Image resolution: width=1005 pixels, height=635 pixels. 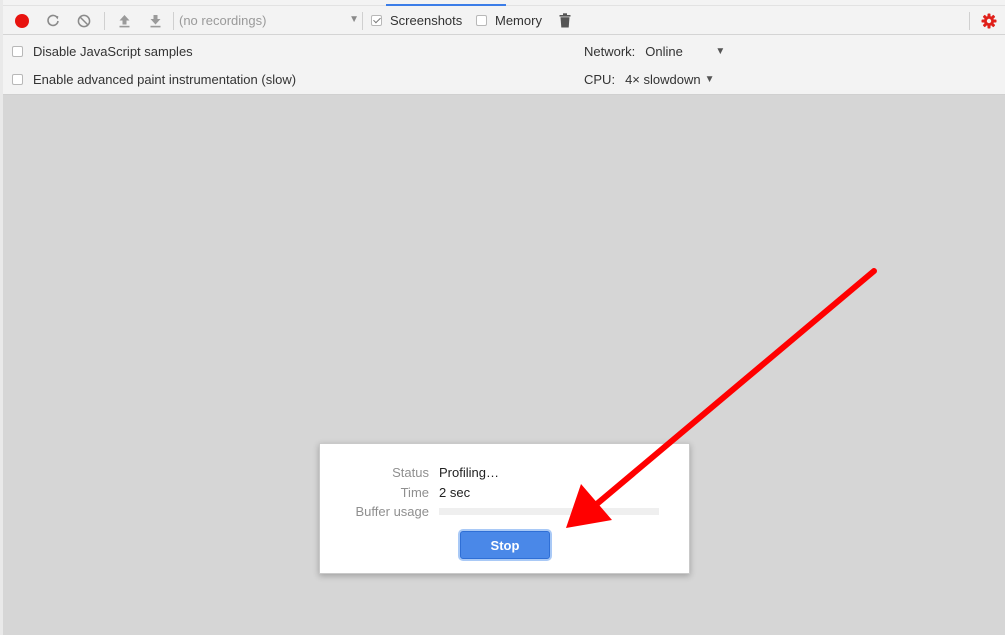 I want to click on performance-toolbar: (no recordings) ▼ Screenshots Memory, so click(x=504, y=20).